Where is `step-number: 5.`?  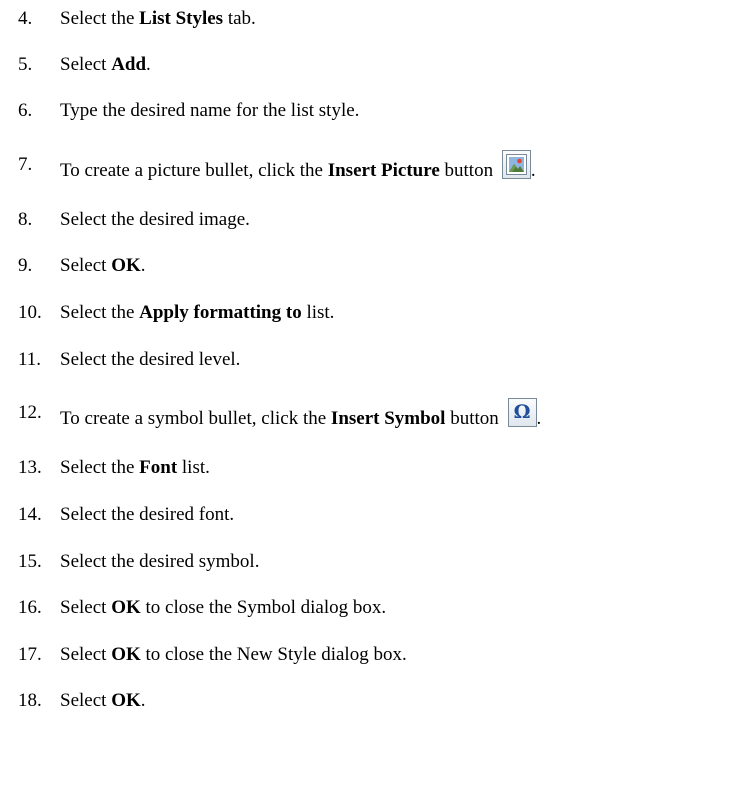
step-number: 5. is located at coordinates (25, 64).